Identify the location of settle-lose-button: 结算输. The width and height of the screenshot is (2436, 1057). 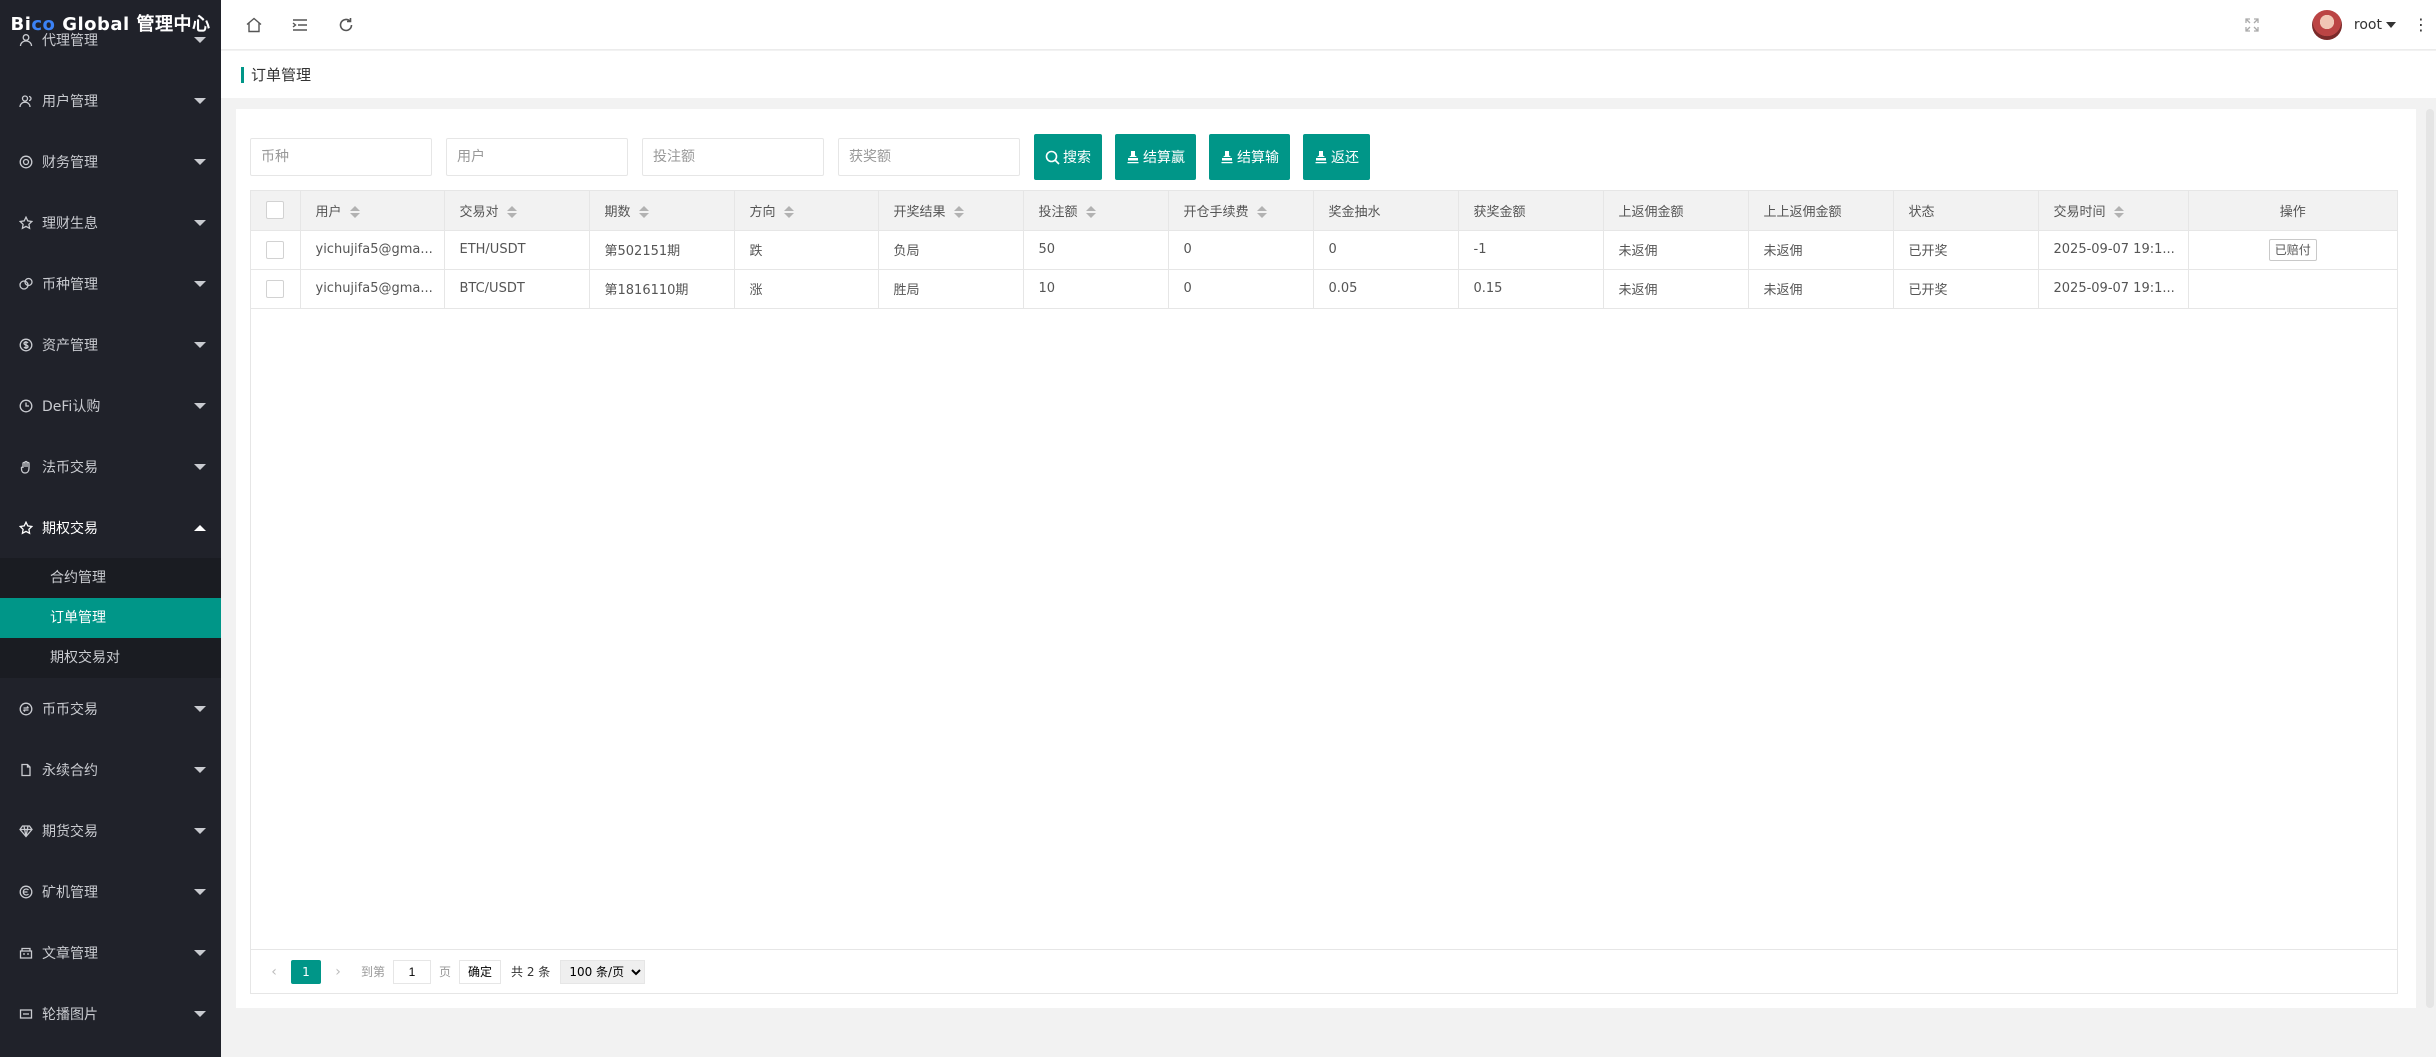
(1249, 157).